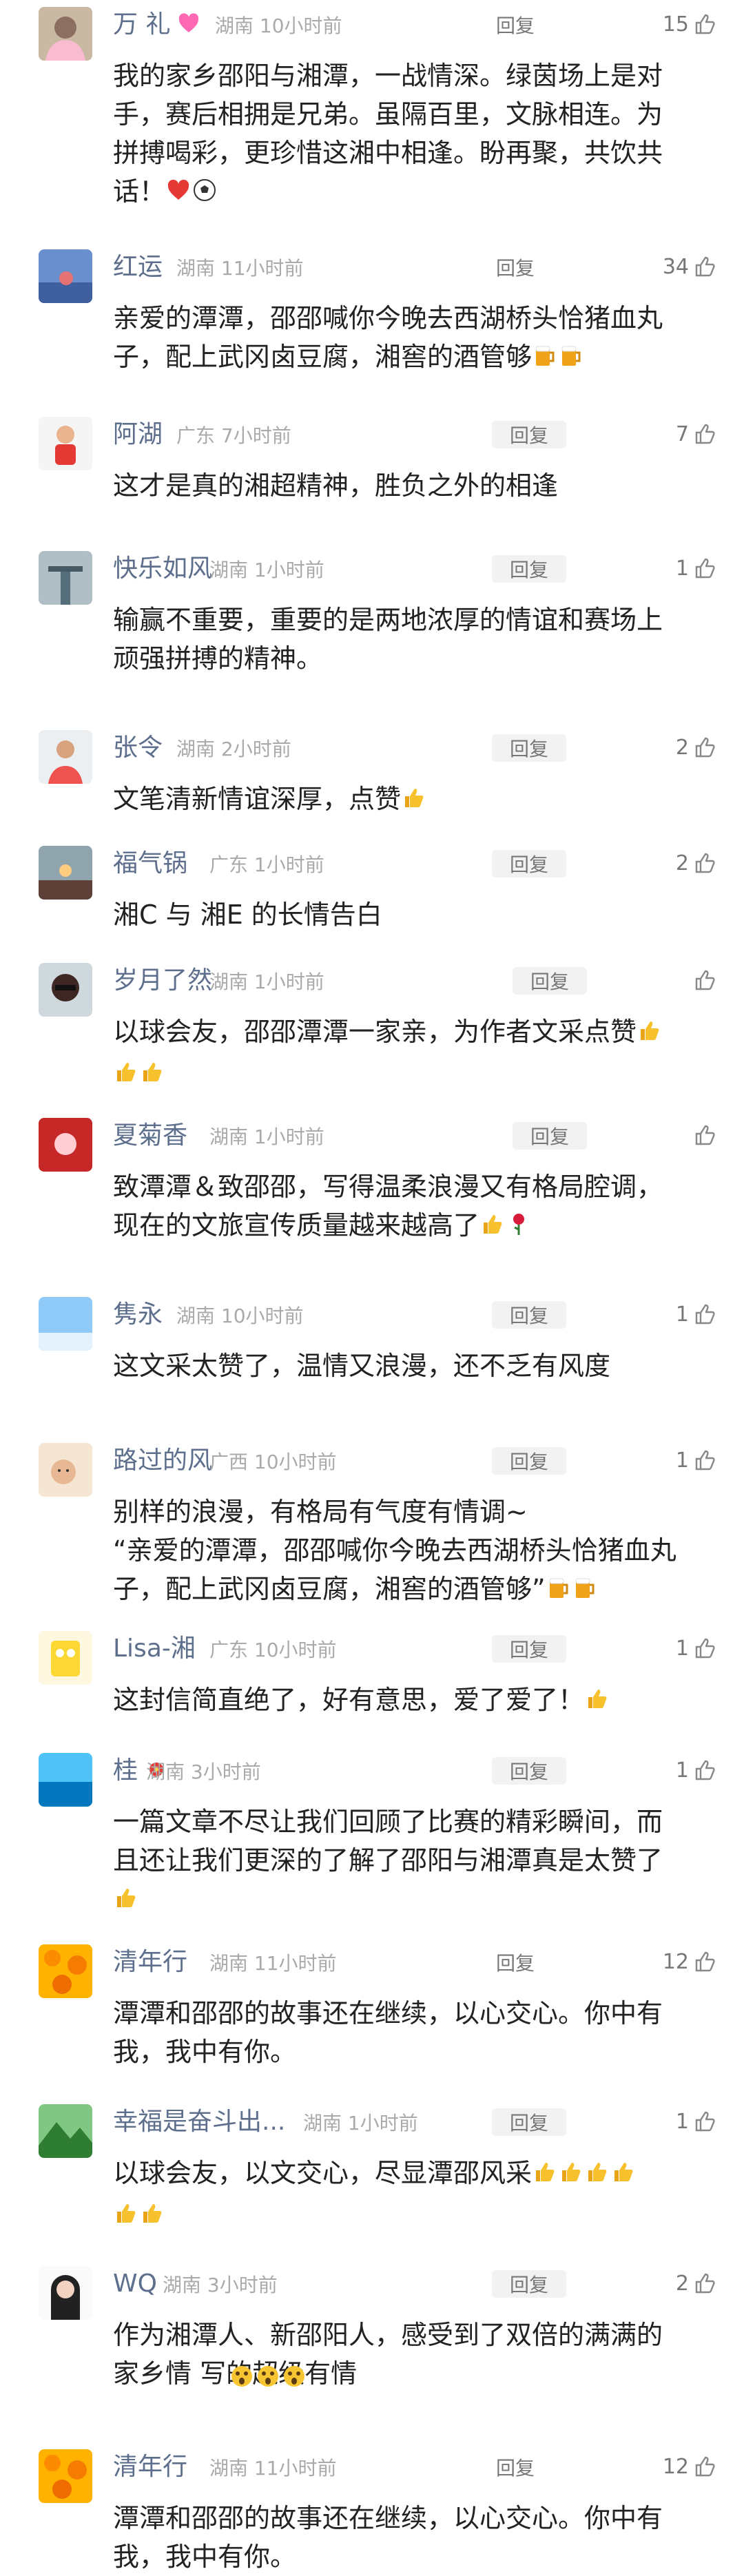 This screenshot has height=2576, width=744. What do you see at coordinates (409, 1053) in the screenshot?
I see `comment-text: 以球会友，邵邵潭潭一家亲，为作者文采点赞` at bounding box center [409, 1053].